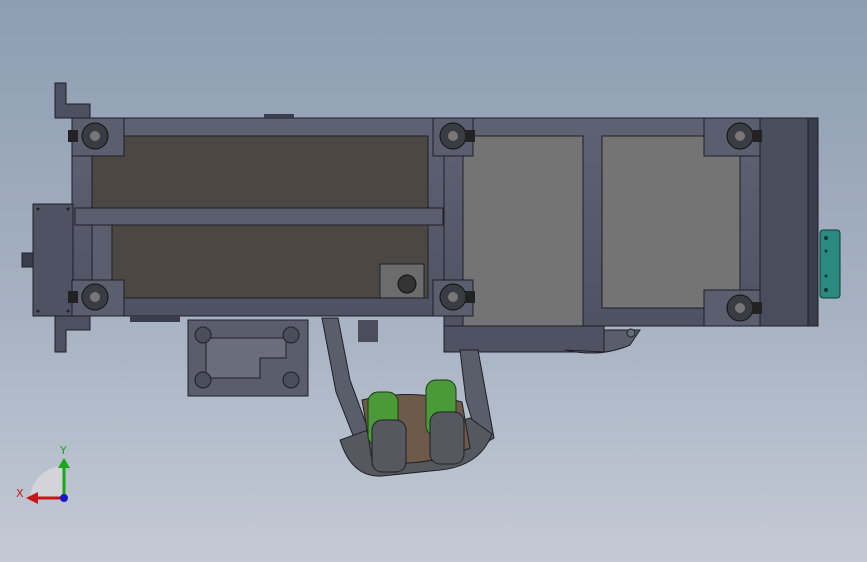 This screenshot has width=867, height=562. What do you see at coordinates (830, 264) in the screenshot?
I see `teal-connector` at bounding box center [830, 264].